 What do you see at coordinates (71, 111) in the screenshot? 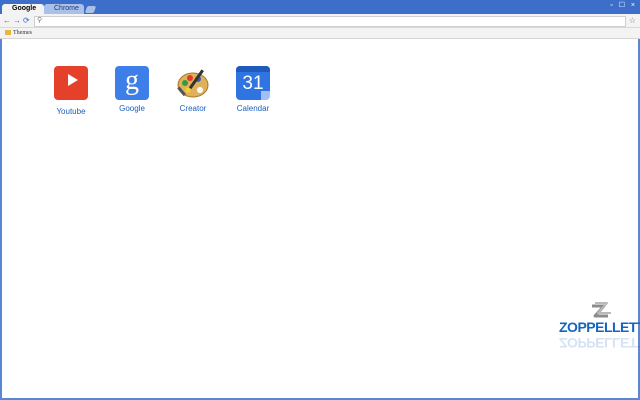
I see `app-label: Youtube` at bounding box center [71, 111].